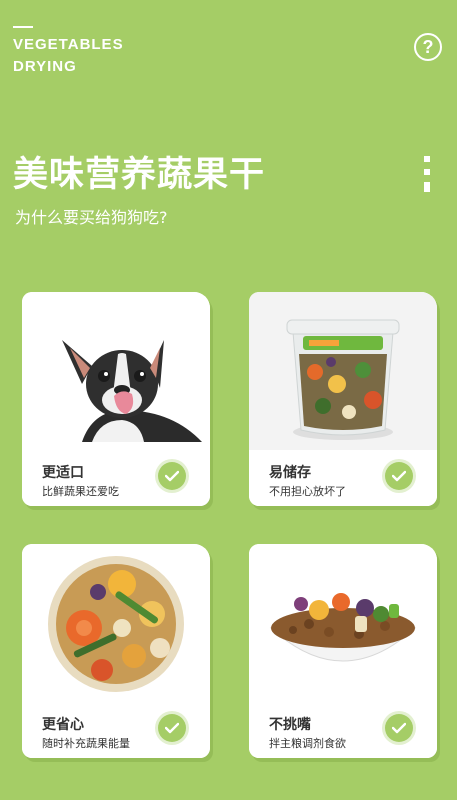 Image resolution: width=457 pixels, height=800 pixels. I want to click on dried-vegetables-plate-photo, so click(116, 623).